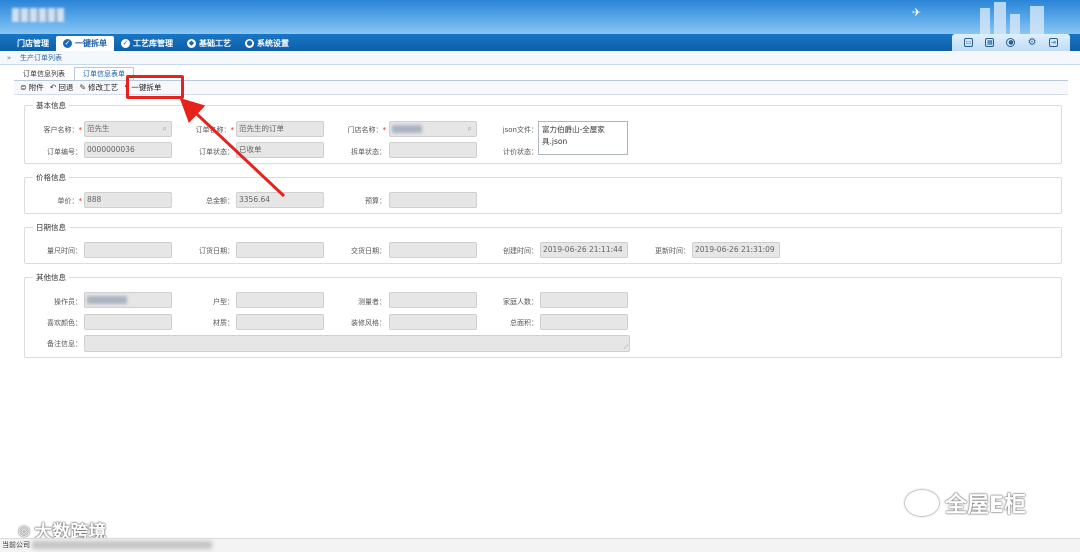 This screenshot has height=552, width=1080. Describe the element at coordinates (215, 43) in the screenshot. I see `nav-label: 基础工艺` at that location.